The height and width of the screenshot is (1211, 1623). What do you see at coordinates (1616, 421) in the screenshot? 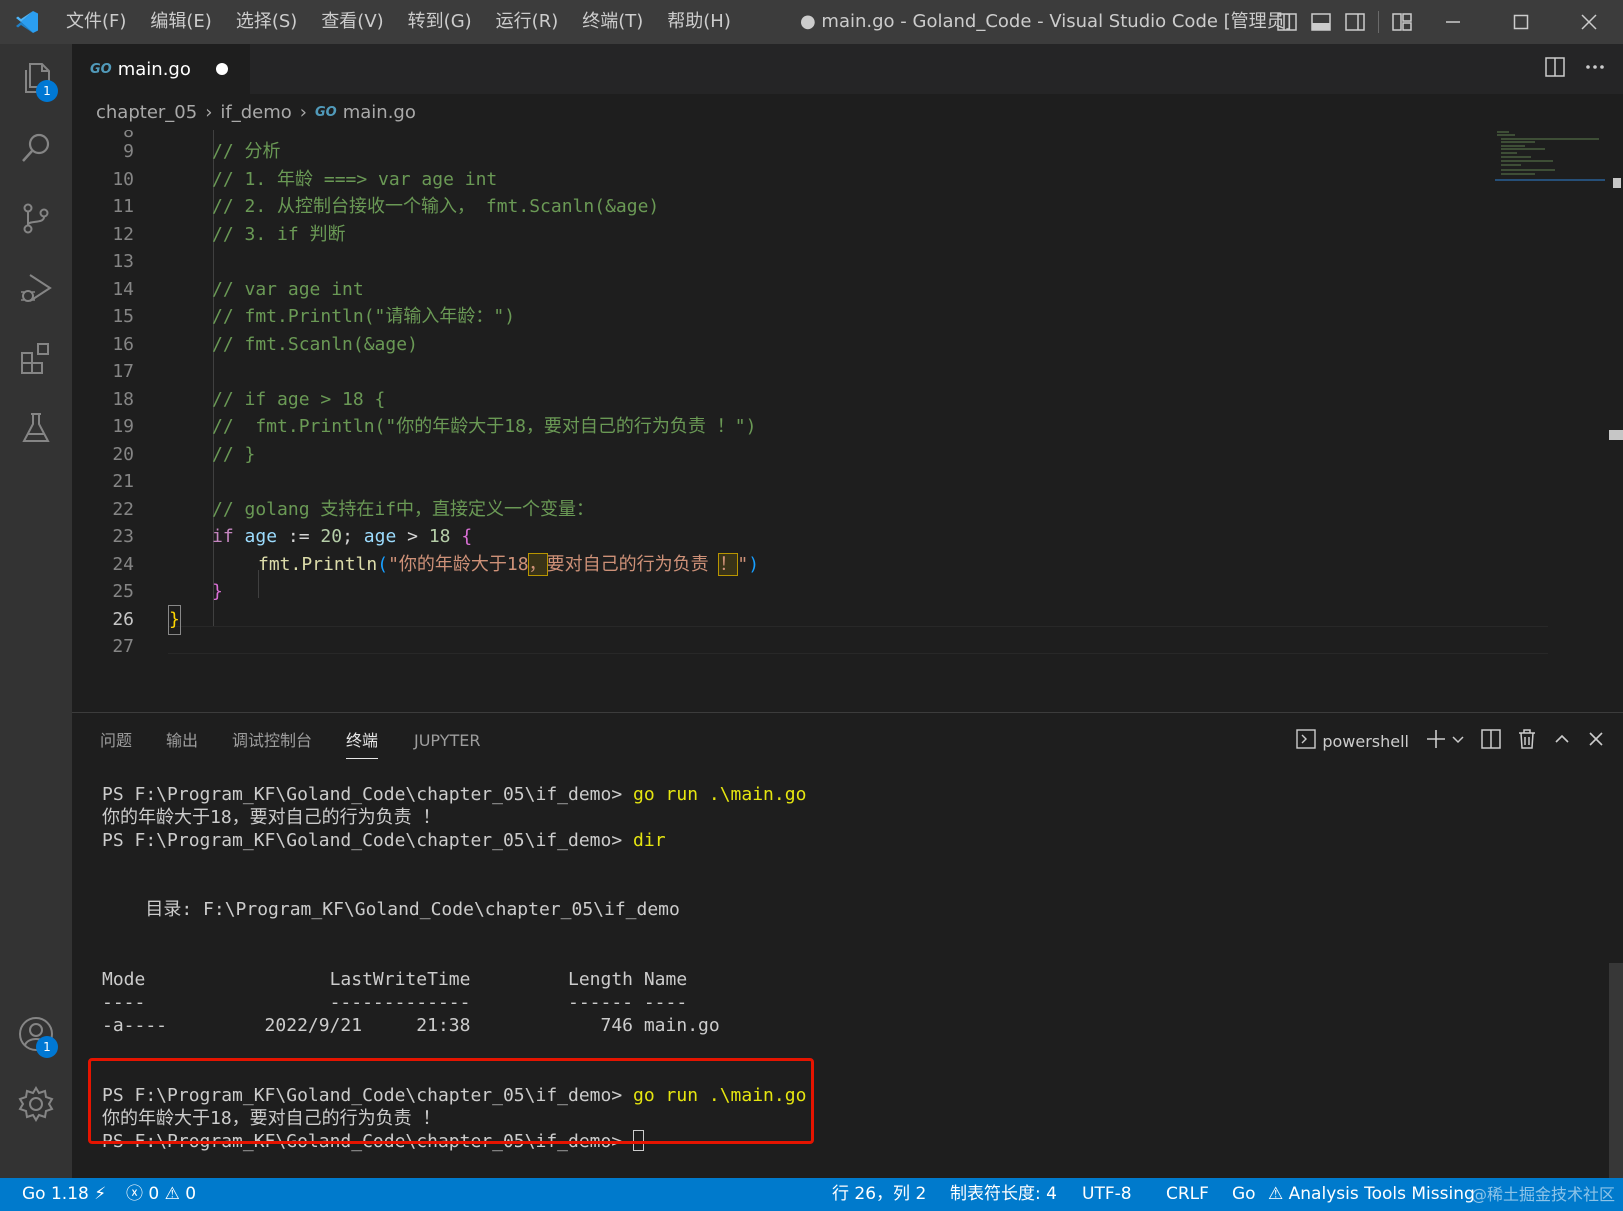
I see `editor-scrollbar` at bounding box center [1616, 421].